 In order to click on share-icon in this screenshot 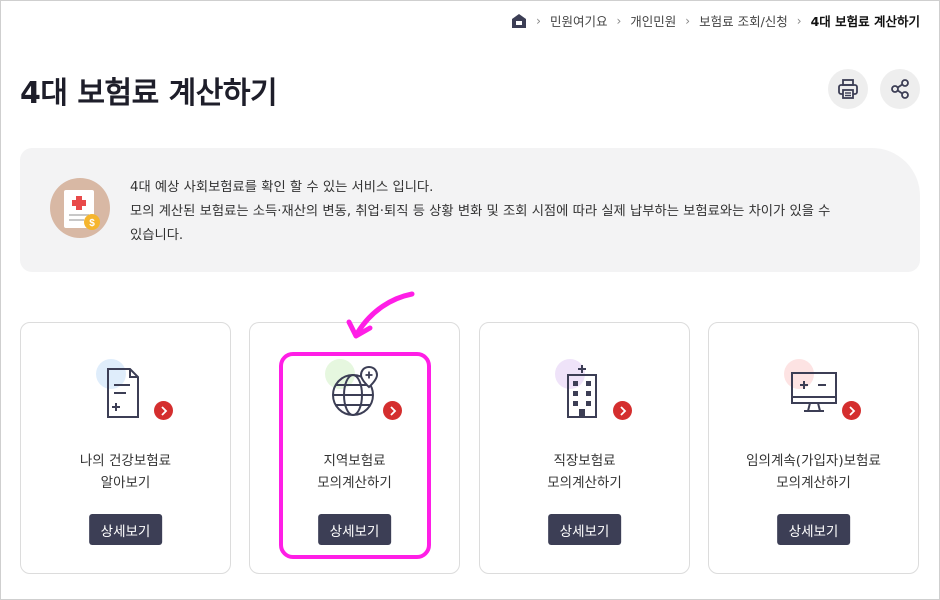, I will do `click(900, 89)`.